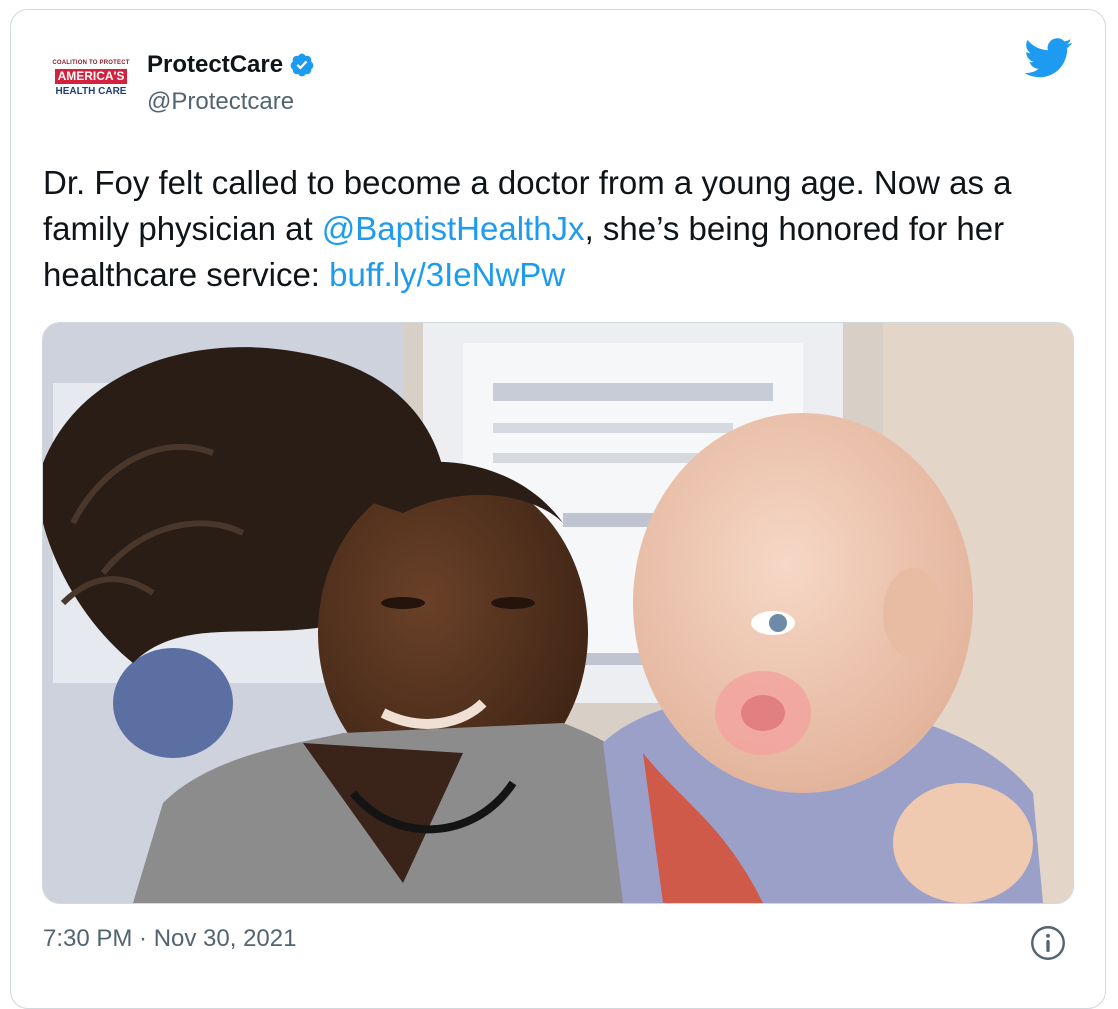 The height and width of the screenshot is (1009, 1118). I want to click on avatar-line-1: COALITION TO PROTECT, so click(91, 63).